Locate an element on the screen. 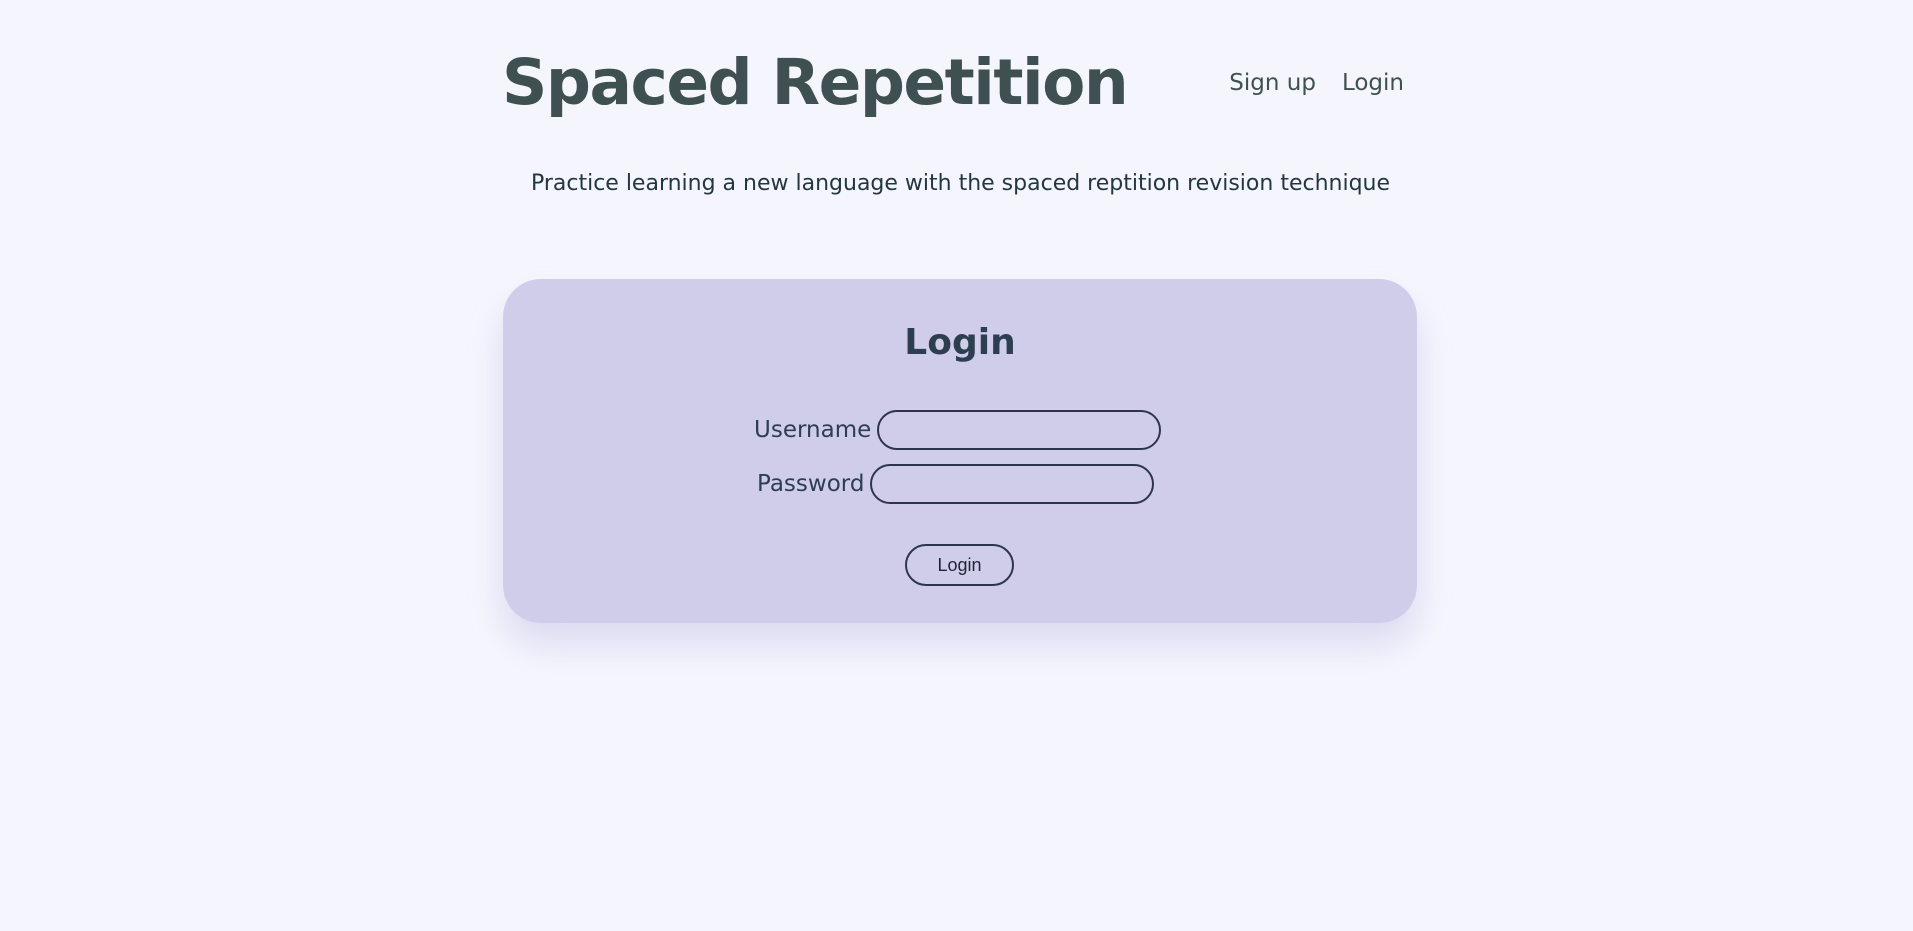 The height and width of the screenshot is (931, 1913). username-row: Username is located at coordinates (958, 430).